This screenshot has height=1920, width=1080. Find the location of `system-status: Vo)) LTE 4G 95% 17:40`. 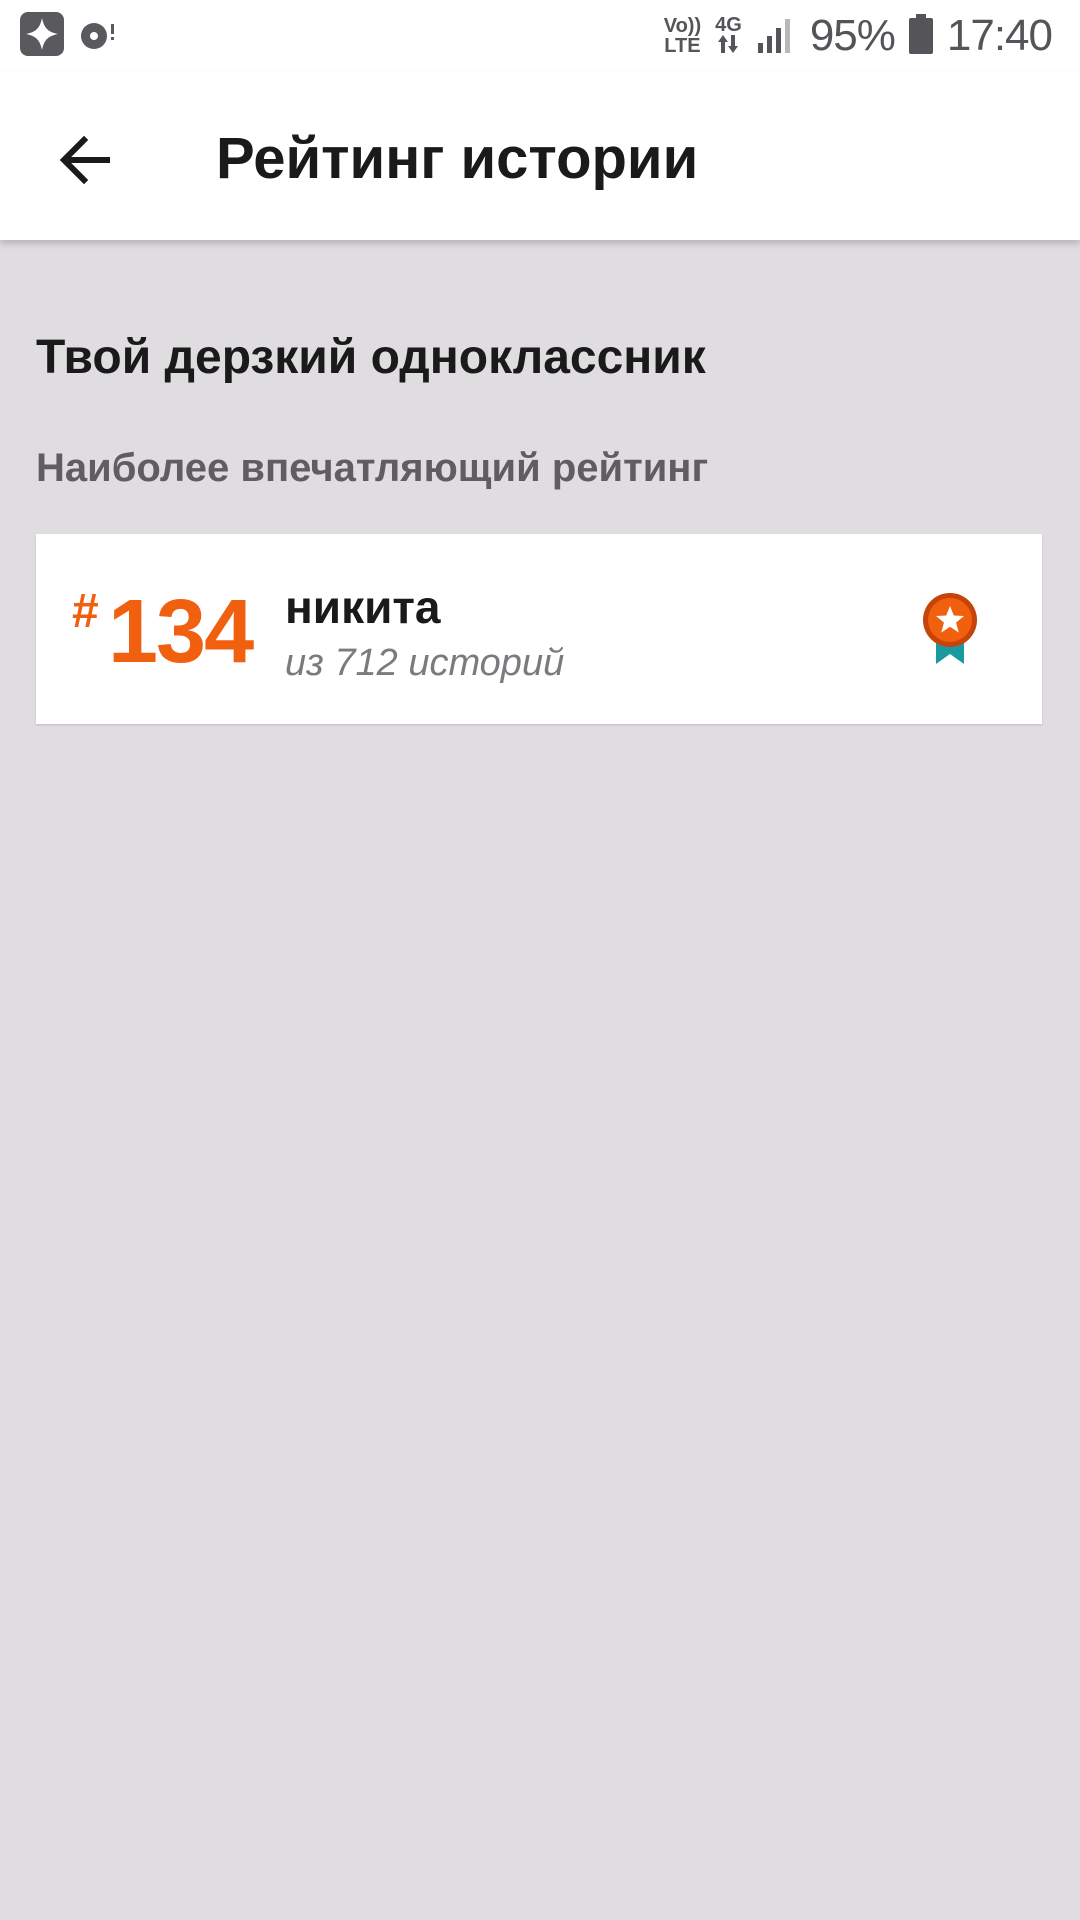

system-status: Vo)) LTE 4G 95% 17:40 is located at coordinates (858, 36).